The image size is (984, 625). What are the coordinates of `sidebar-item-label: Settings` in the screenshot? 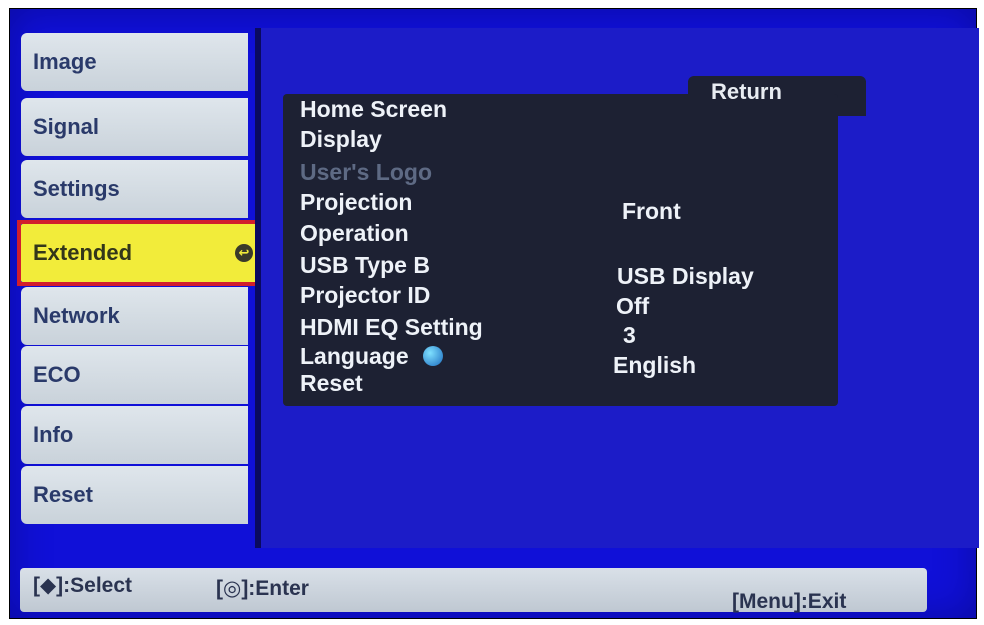 It's located at (76, 188).